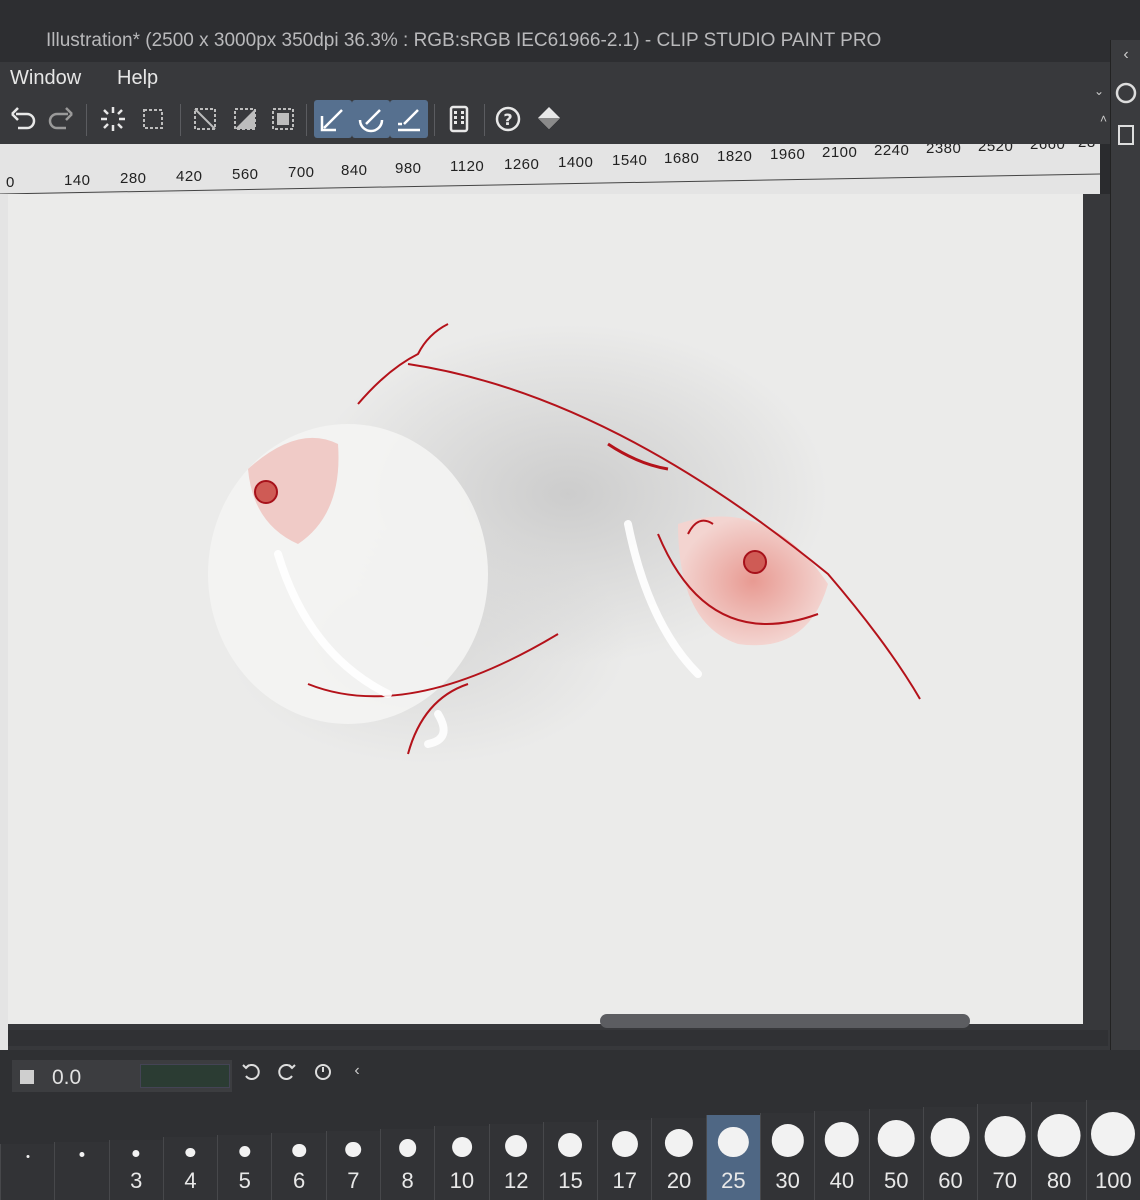  I want to click on zoom-slider, so click(185, 1076).